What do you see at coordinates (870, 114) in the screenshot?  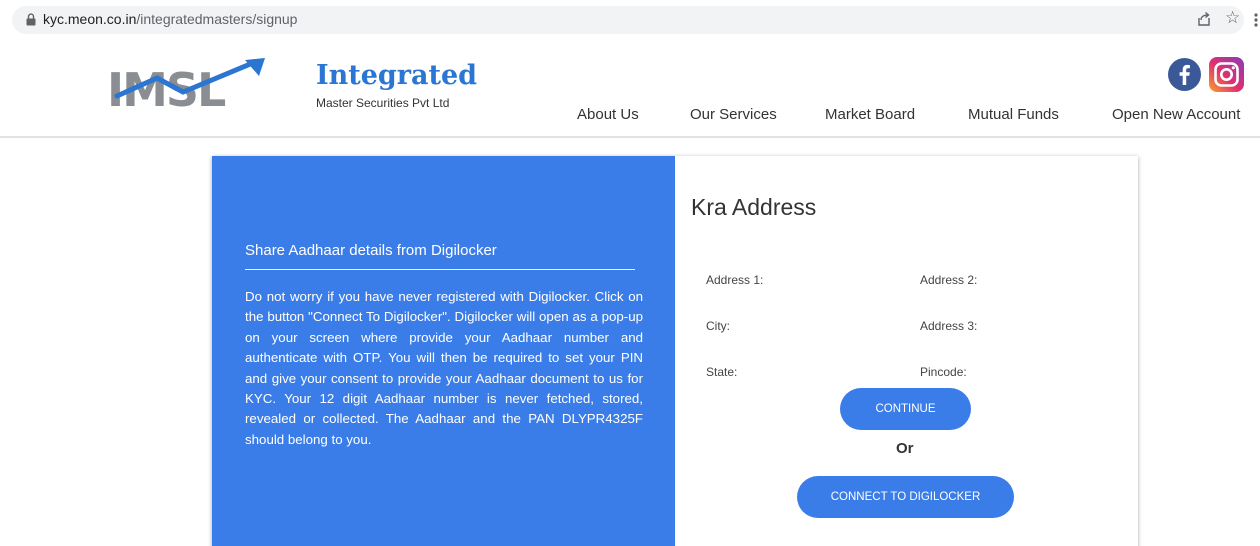 I see `nav-market-board: Market Board` at bounding box center [870, 114].